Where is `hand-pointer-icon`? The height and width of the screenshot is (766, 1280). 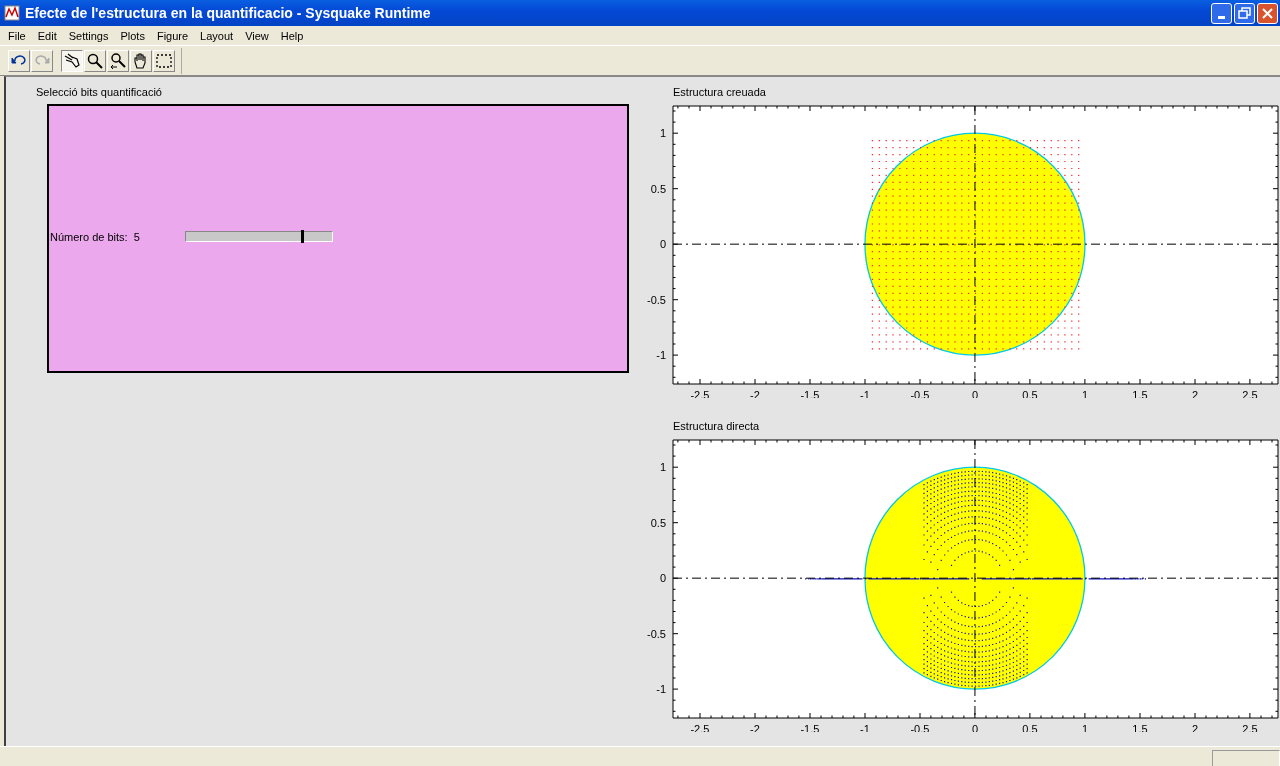 hand-pointer-icon is located at coordinates (72, 60).